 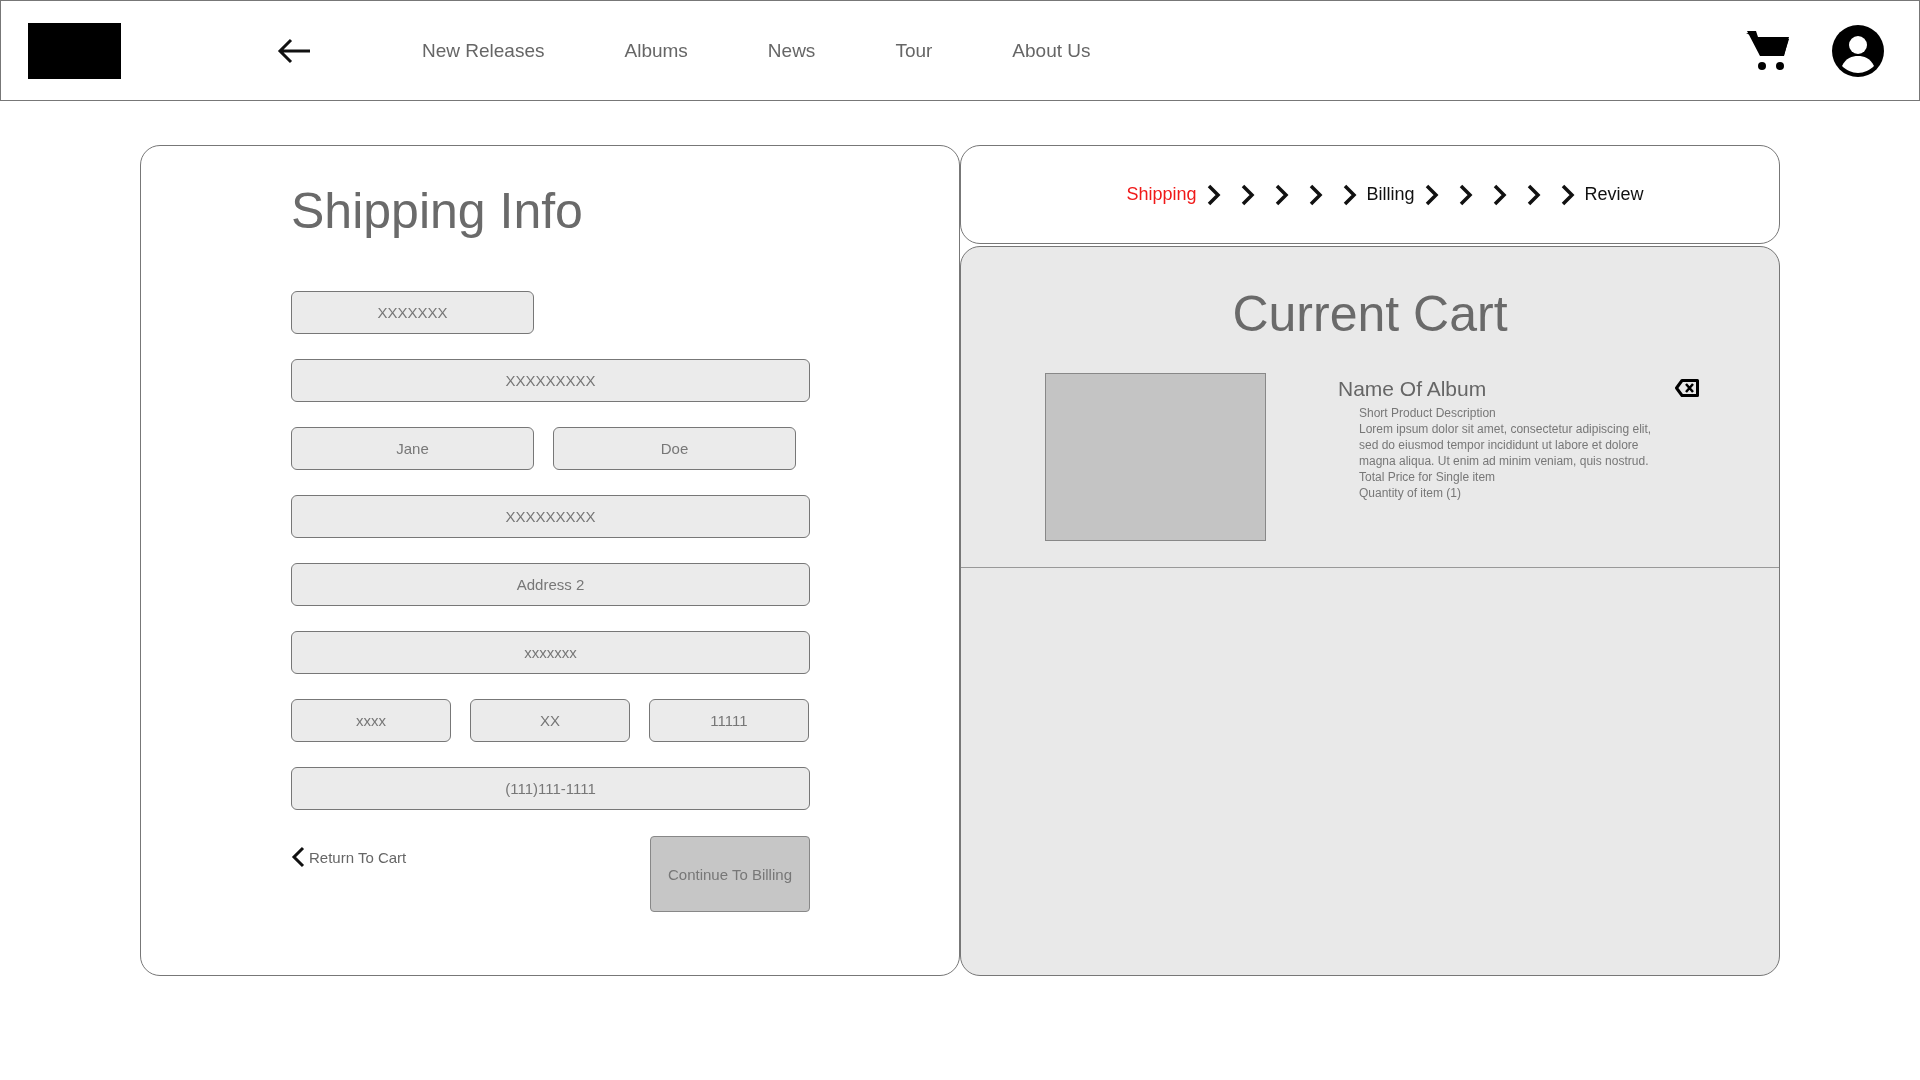 What do you see at coordinates (1504, 461) in the screenshot?
I see `item-detail: magna aliqua. Ut enim ad minim veniam, quis nostrud.` at bounding box center [1504, 461].